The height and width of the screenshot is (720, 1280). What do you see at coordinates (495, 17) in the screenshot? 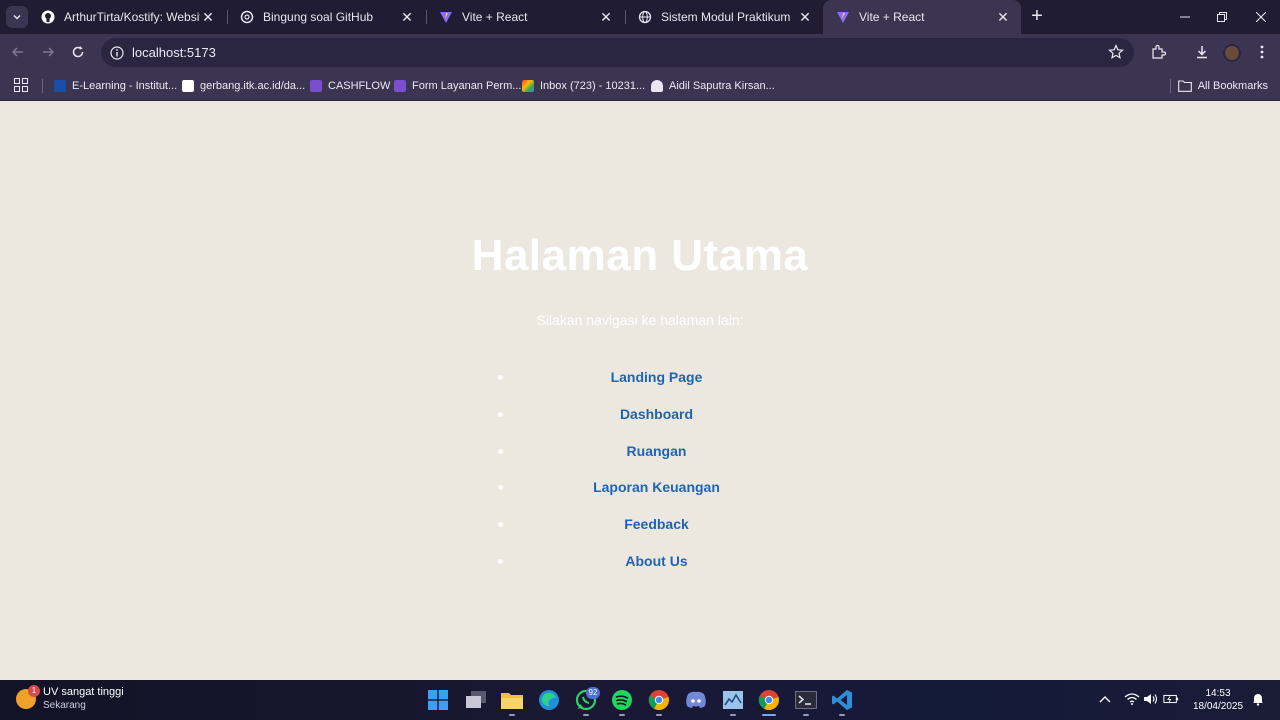
I see `tab-title: Vite + React` at bounding box center [495, 17].